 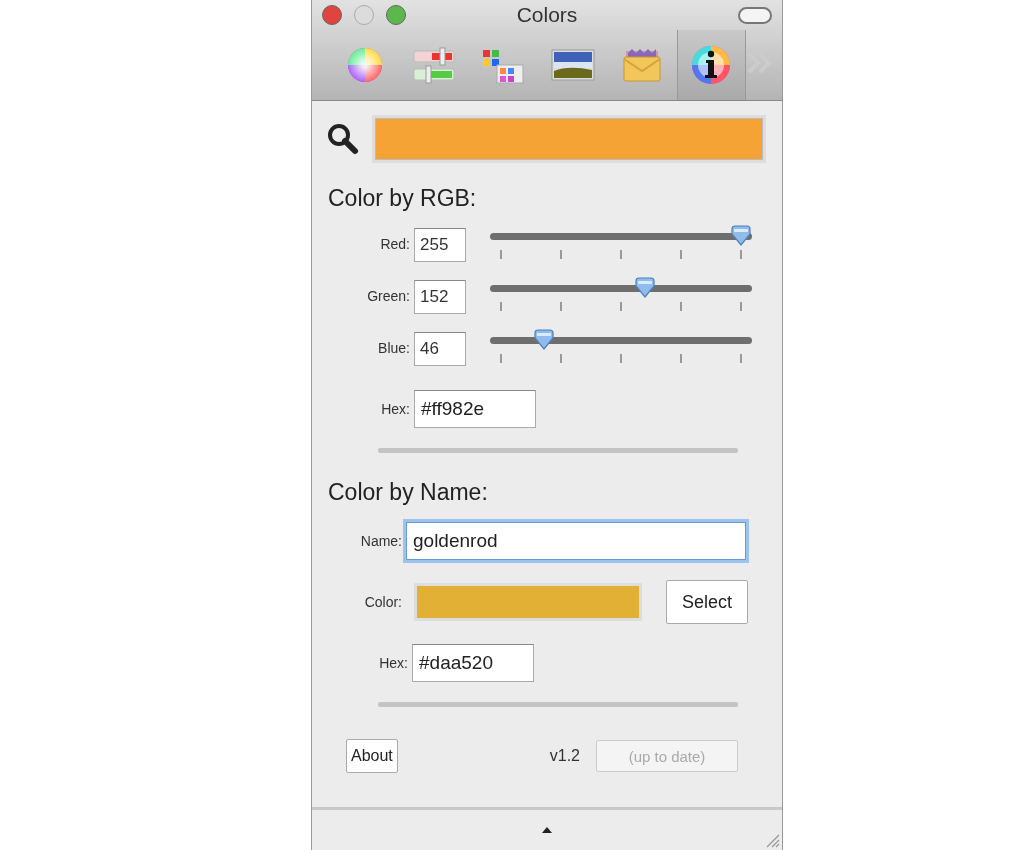 What do you see at coordinates (473, 663) in the screenshot?
I see `hex-field: #daa520` at bounding box center [473, 663].